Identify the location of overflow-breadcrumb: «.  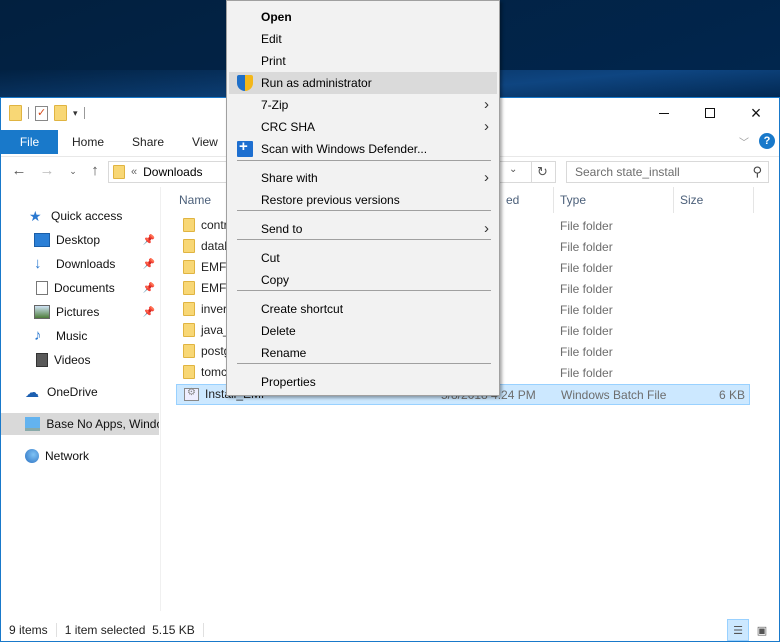
(134, 172).